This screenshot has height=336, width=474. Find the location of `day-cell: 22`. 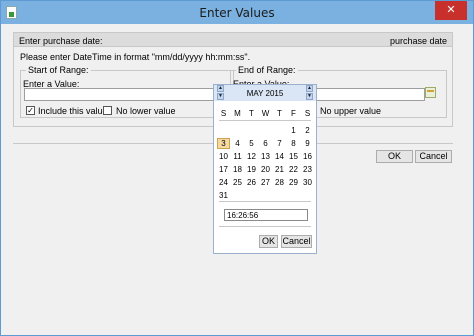

day-cell: 22 is located at coordinates (293, 169).